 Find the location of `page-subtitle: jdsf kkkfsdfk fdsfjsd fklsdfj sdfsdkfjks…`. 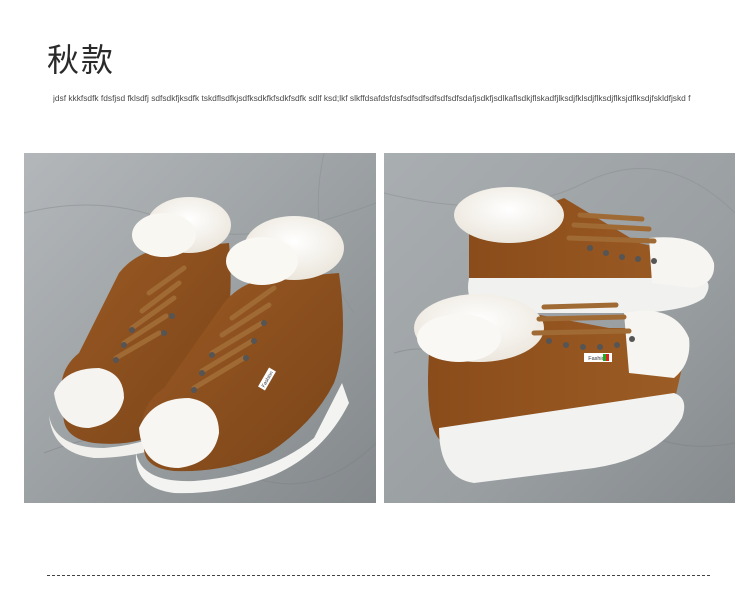

page-subtitle: jdsf kkkfsdfk fdsfjsd fklsdfj sdfsdkfjks… is located at coordinates (372, 98).